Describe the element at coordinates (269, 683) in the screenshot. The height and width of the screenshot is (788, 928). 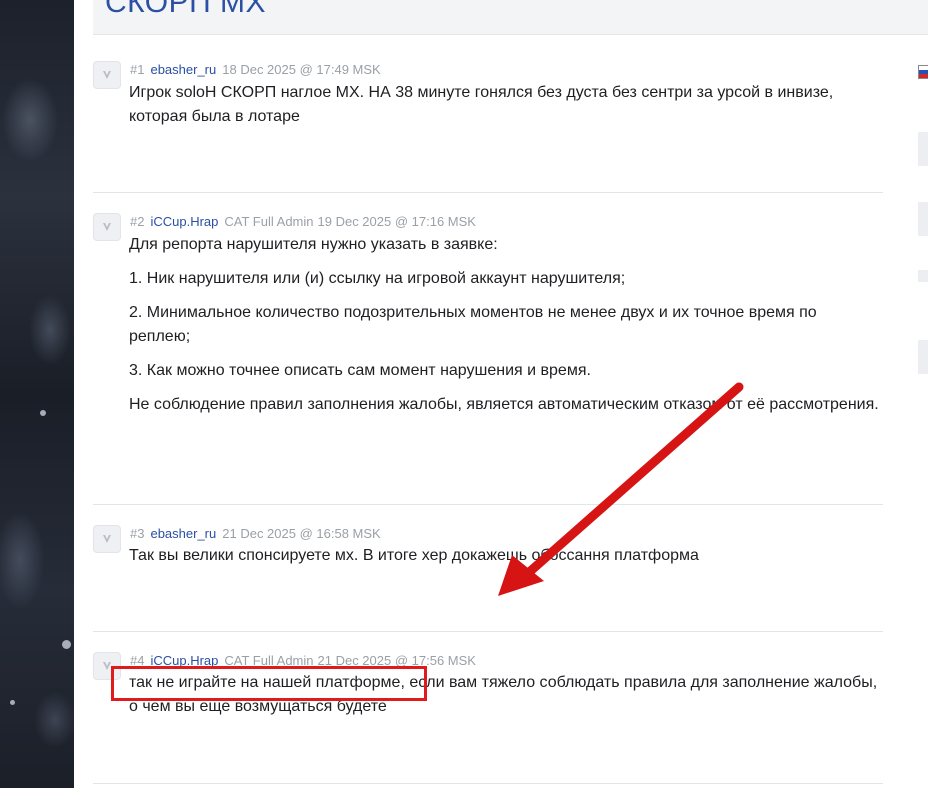
I see `annotation-highlight-box` at that location.